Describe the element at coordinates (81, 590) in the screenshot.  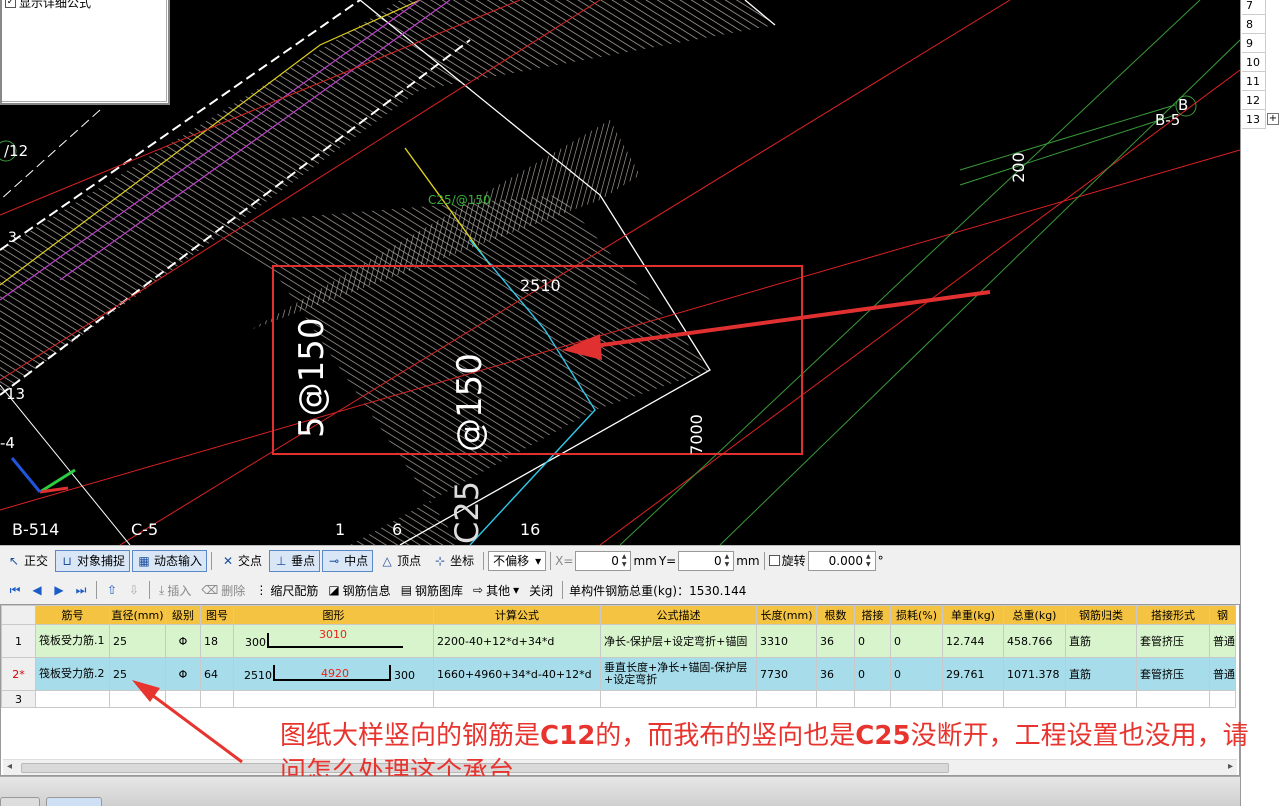
I see `last-record-icon: ⏭` at that location.